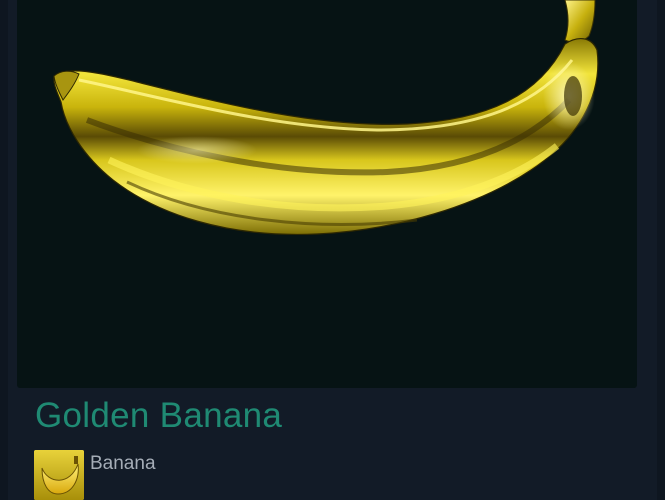  What do you see at coordinates (159, 415) in the screenshot?
I see `item-title: Golden Banana` at bounding box center [159, 415].